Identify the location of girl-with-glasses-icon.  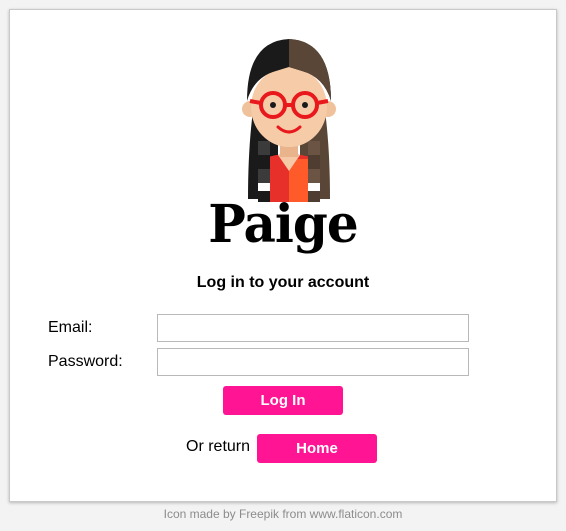
(289, 120).